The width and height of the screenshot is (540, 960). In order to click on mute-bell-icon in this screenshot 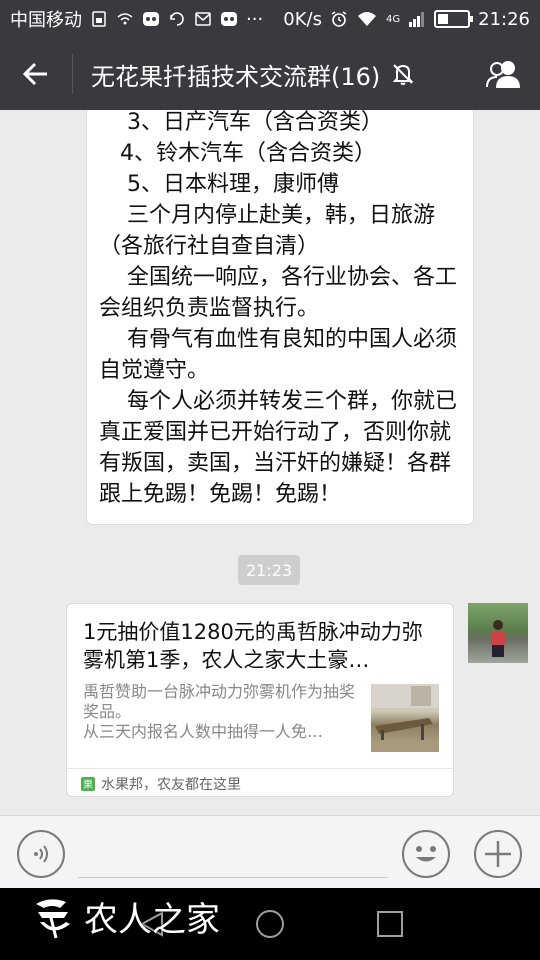, I will do `click(403, 74)`.